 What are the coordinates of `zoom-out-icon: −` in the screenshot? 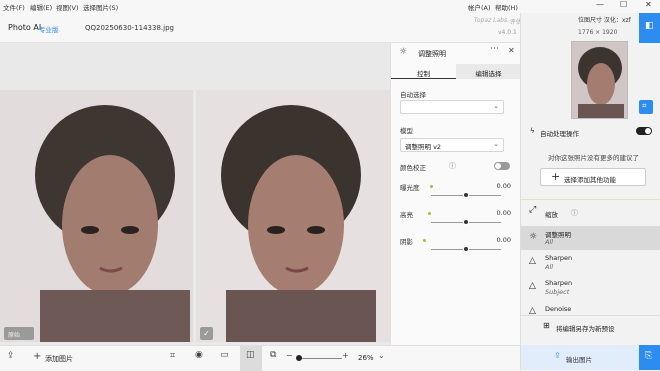 It's located at (289, 355).